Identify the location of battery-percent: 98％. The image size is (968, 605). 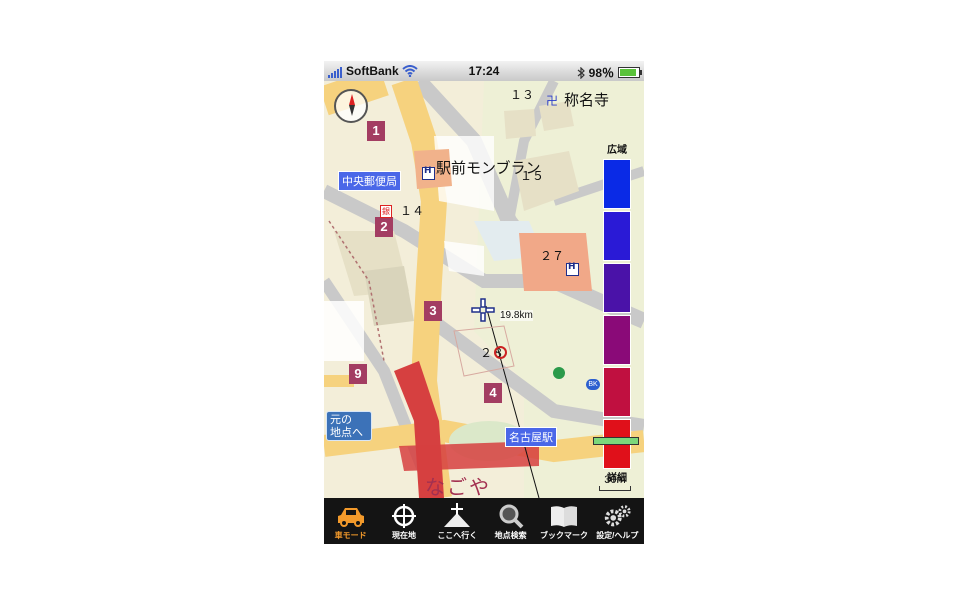
(601, 73).